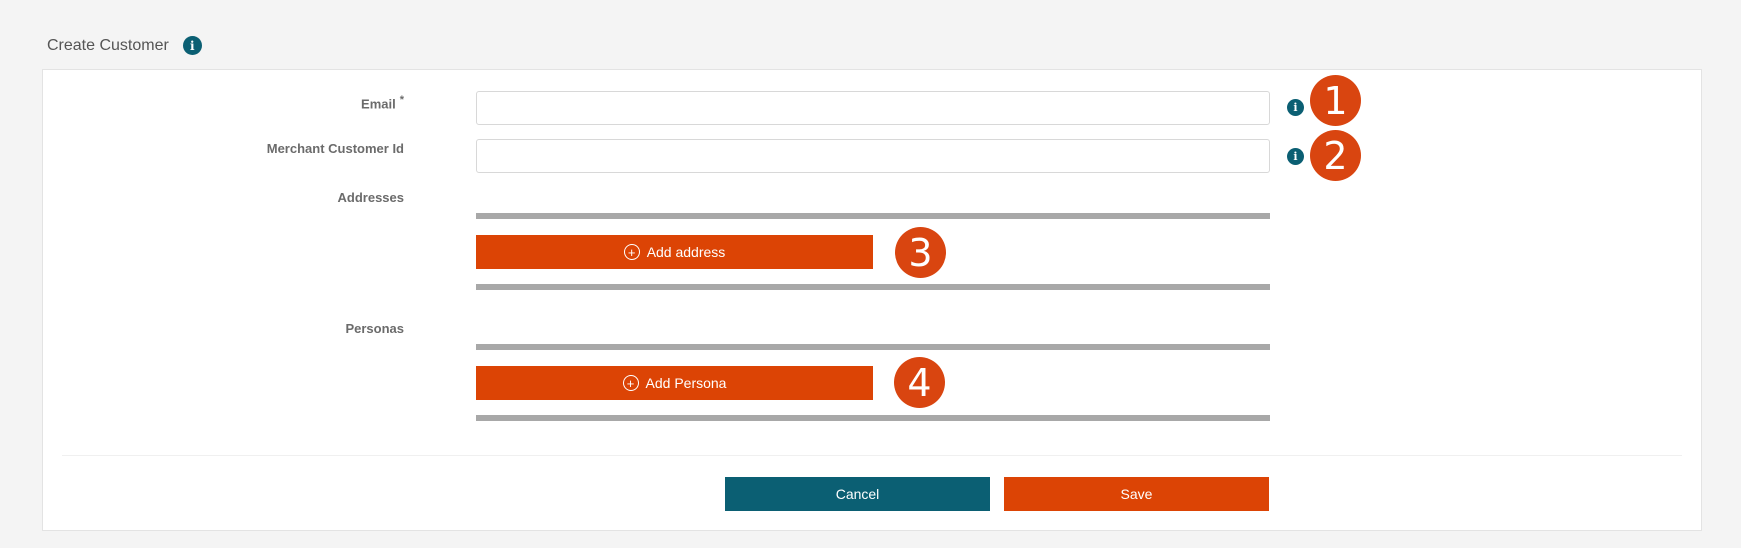  What do you see at coordinates (378, 104) in the screenshot?
I see `email-label-text: Email` at bounding box center [378, 104].